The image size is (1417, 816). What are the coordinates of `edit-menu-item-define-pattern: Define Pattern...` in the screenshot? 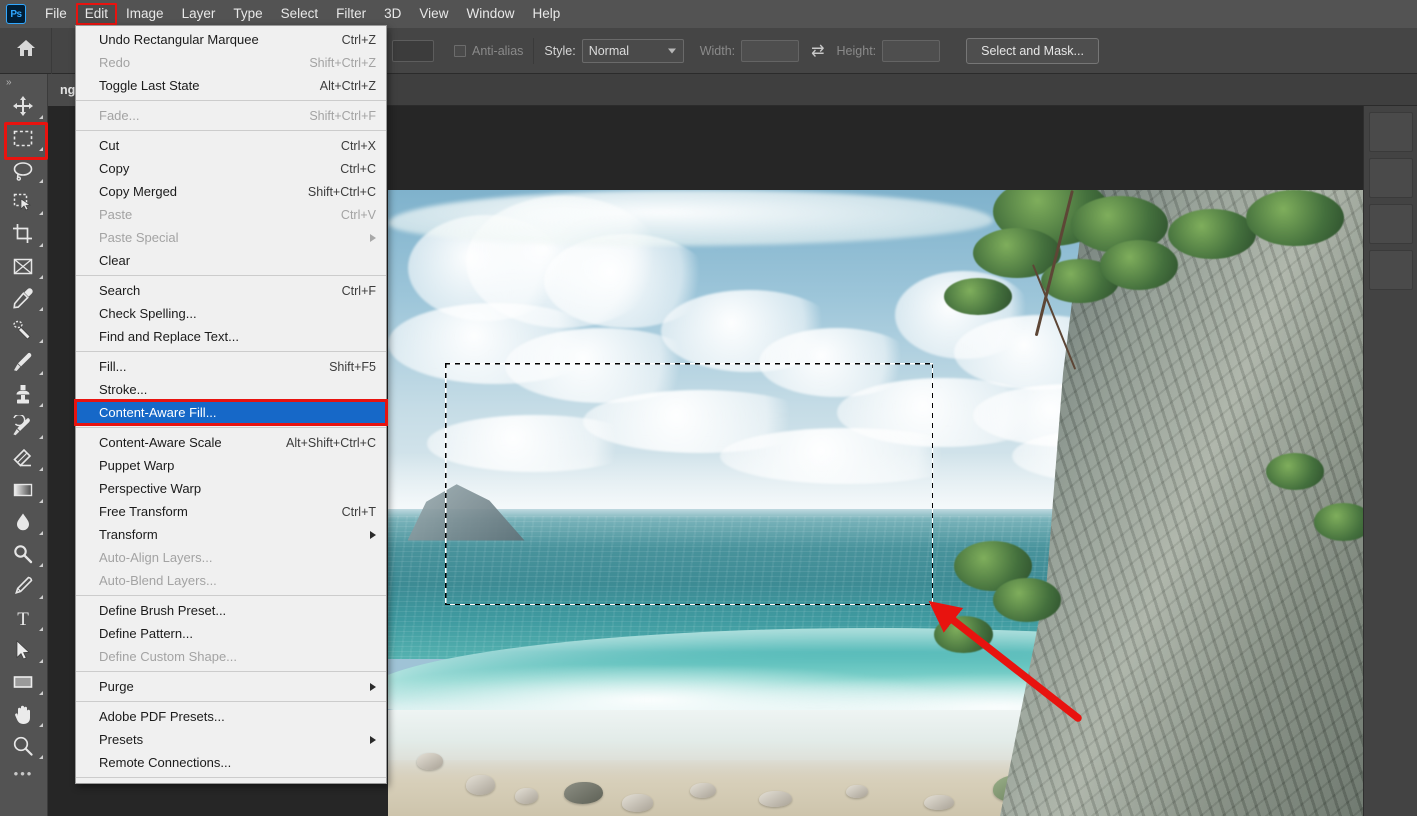 It's located at (231, 633).